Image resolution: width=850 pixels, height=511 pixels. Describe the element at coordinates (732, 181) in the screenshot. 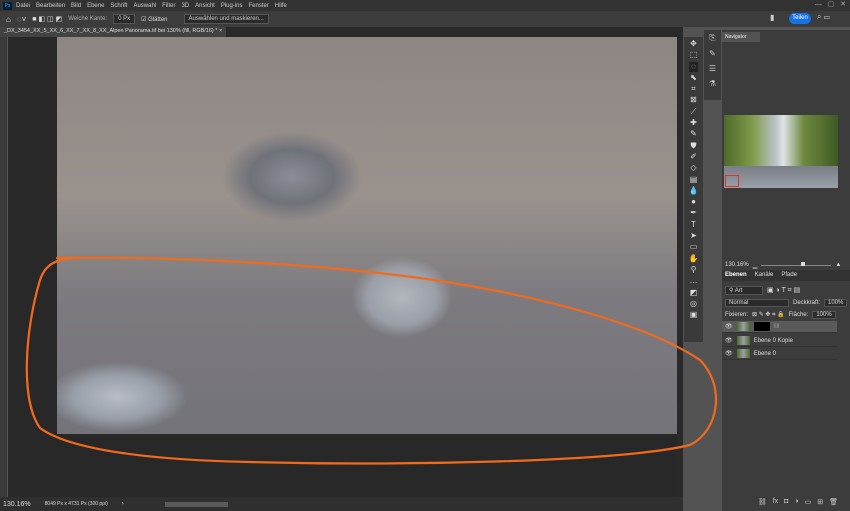

I see `navigator-view-box` at that location.